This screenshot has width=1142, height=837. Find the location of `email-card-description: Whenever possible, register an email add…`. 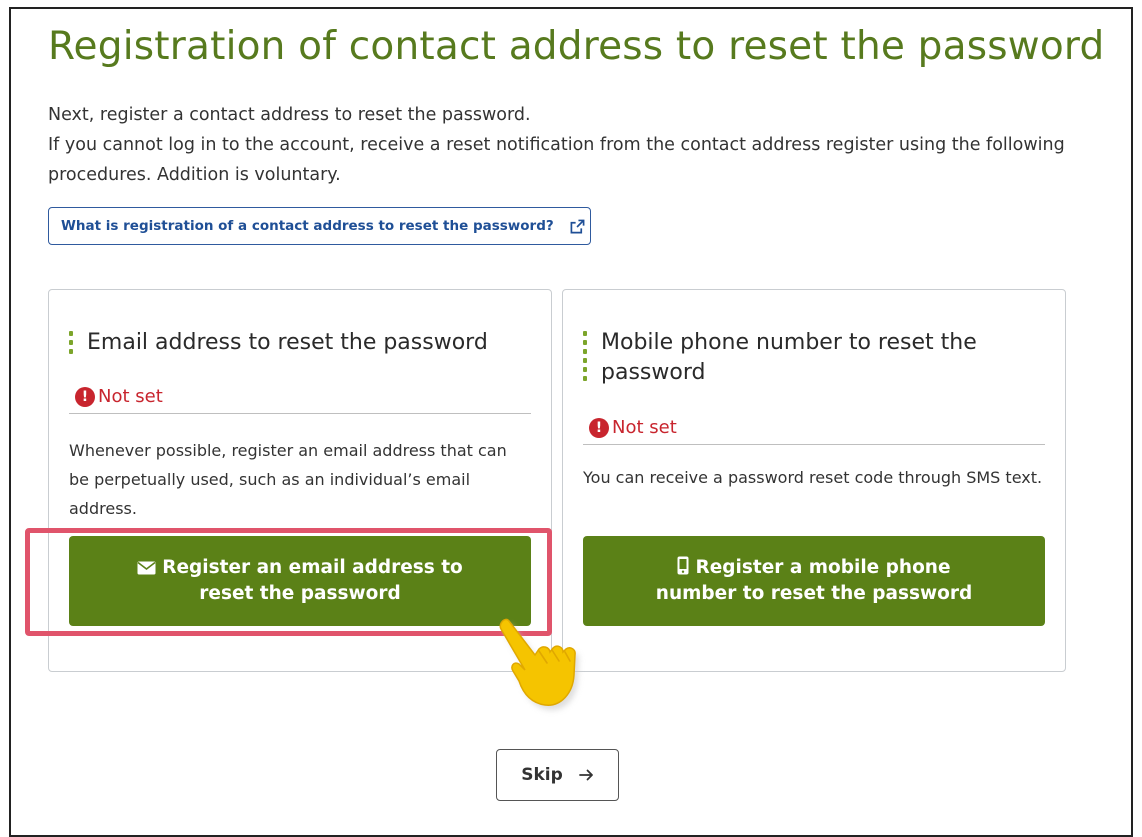

email-card-description: Whenever possible, register an email add… is located at coordinates (288, 479).